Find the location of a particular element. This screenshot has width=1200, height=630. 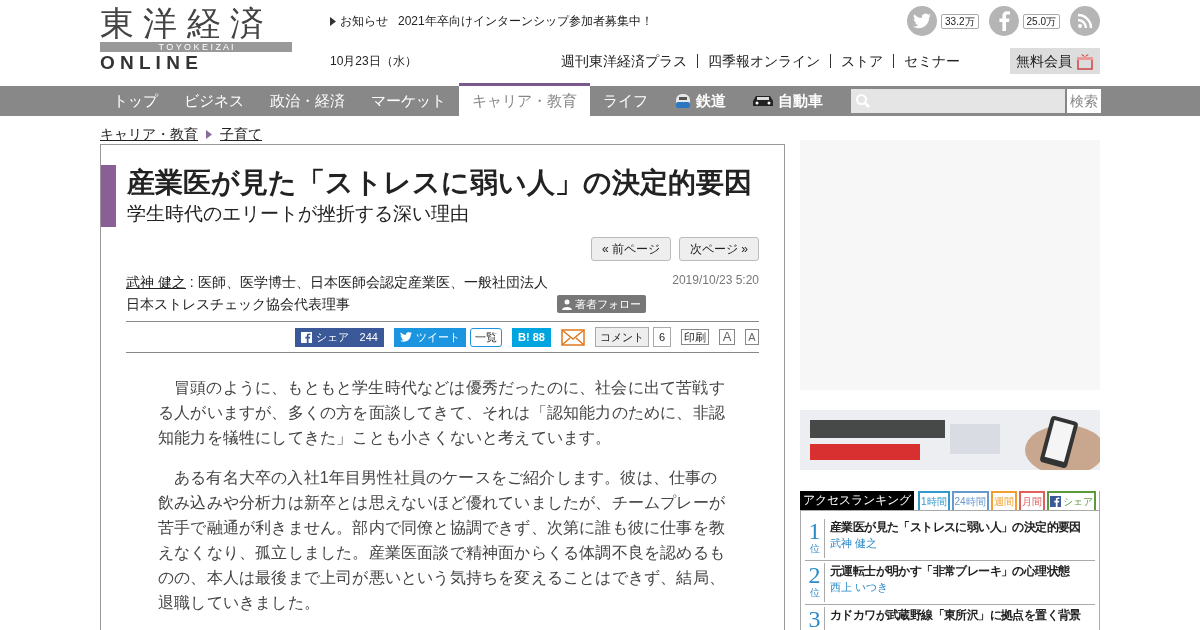

rank-number: 3 is located at coordinates (814, 618).